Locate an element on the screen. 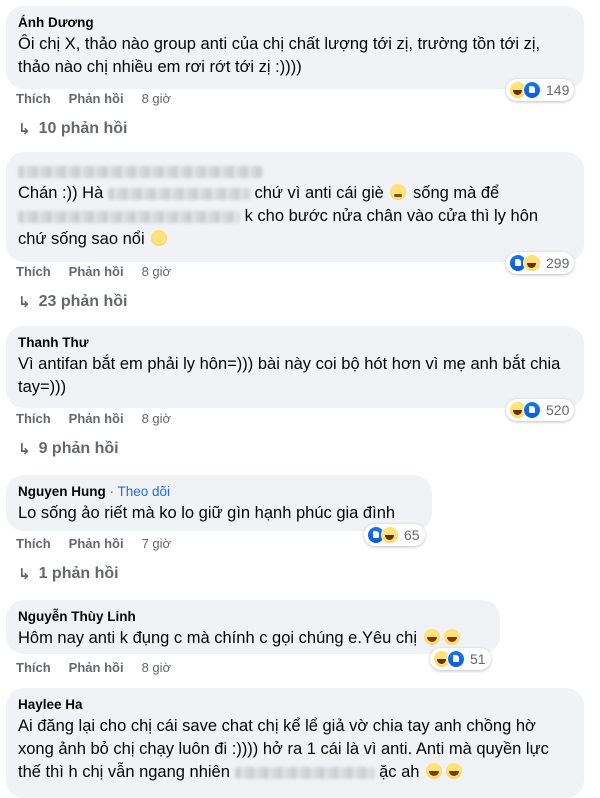  replies-count: 9 phản hồi is located at coordinates (78, 448).